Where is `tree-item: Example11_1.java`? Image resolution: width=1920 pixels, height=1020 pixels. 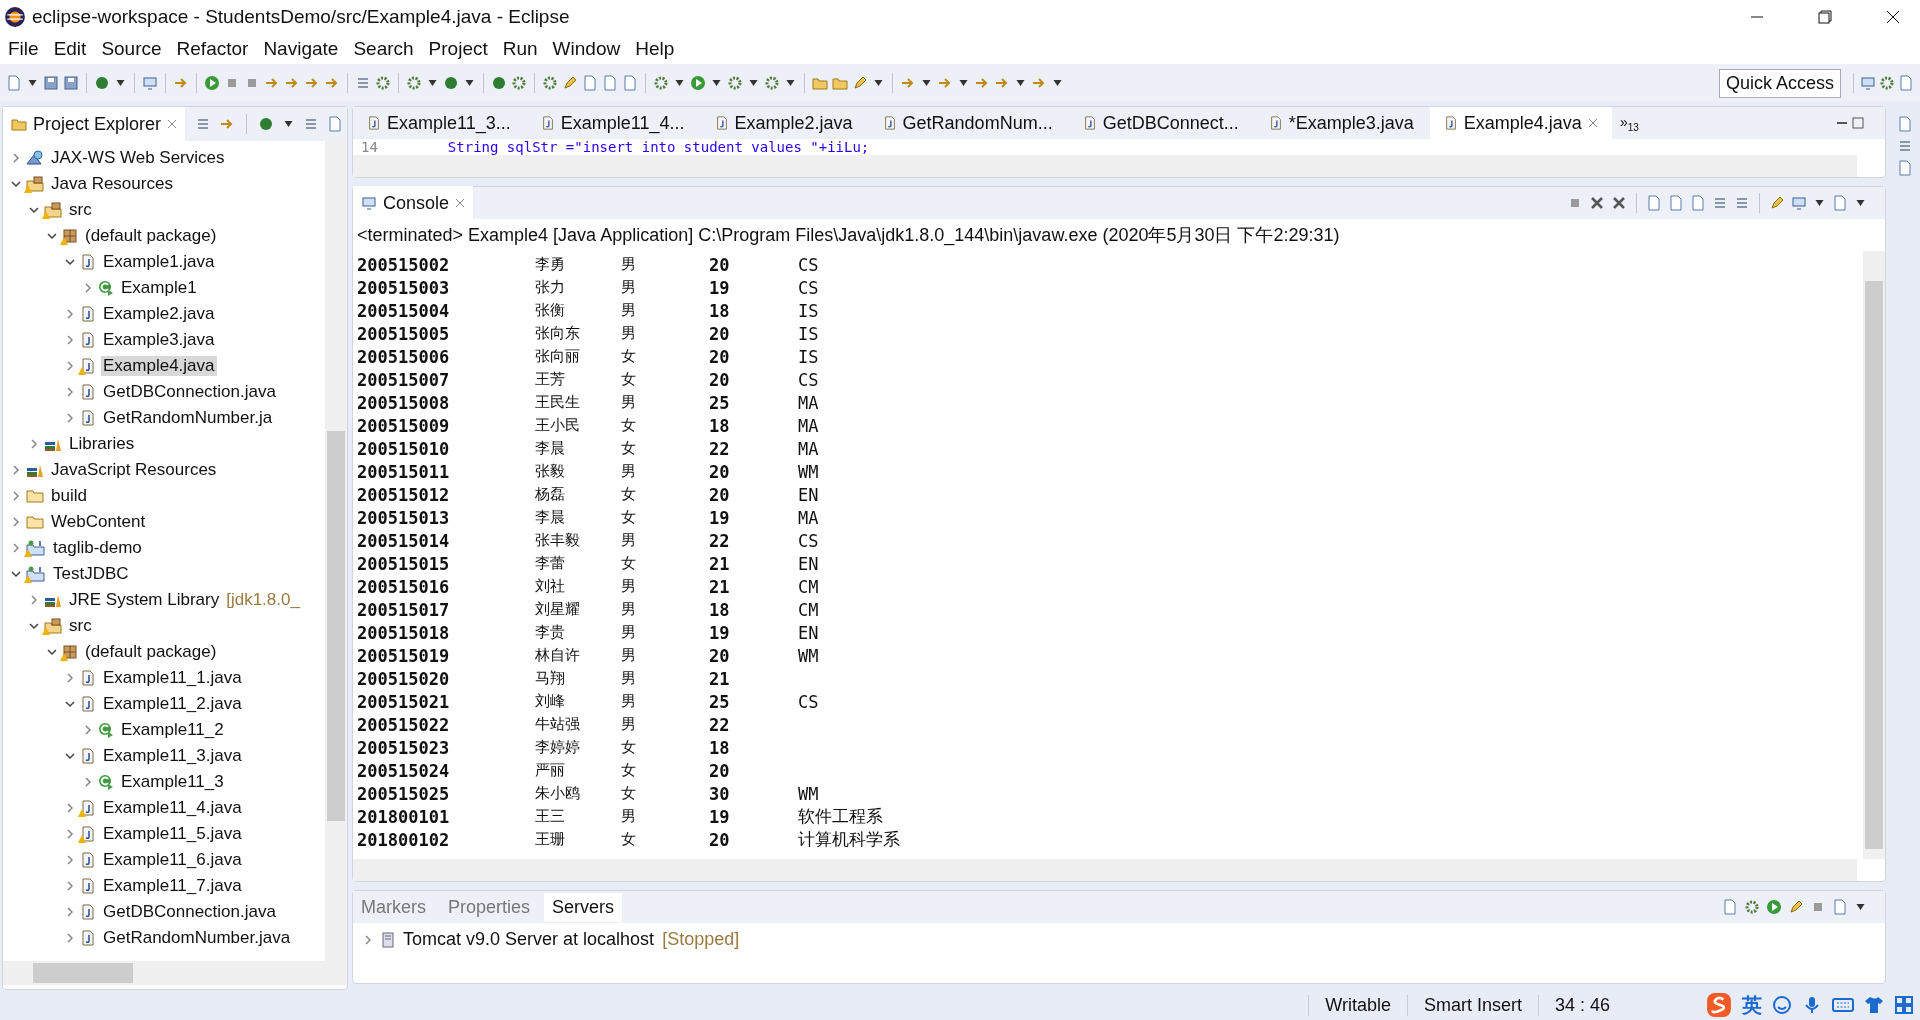 tree-item: Example11_1.java is located at coordinates (172, 678).